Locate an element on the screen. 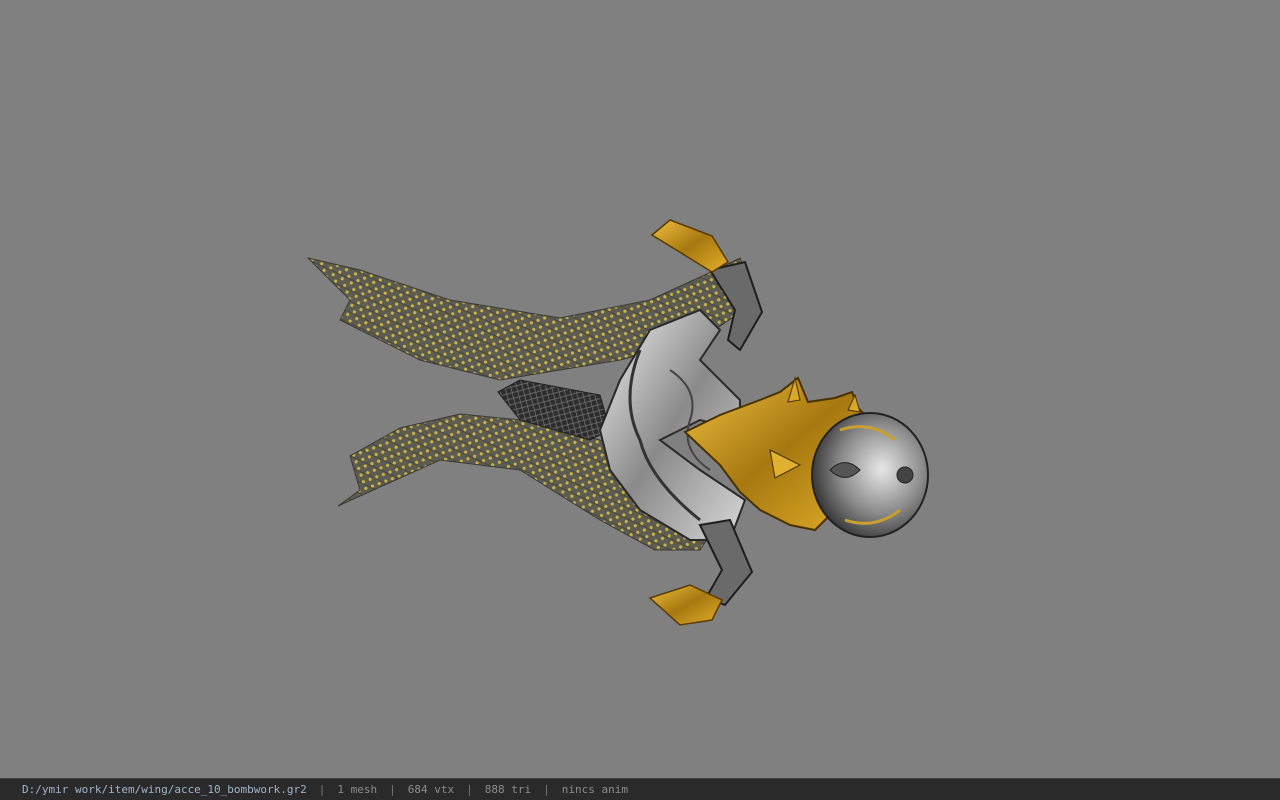 Image resolution: width=1280 pixels, height=800 pixels. animation-status: nincs anim is located at coordinates (594, 789).